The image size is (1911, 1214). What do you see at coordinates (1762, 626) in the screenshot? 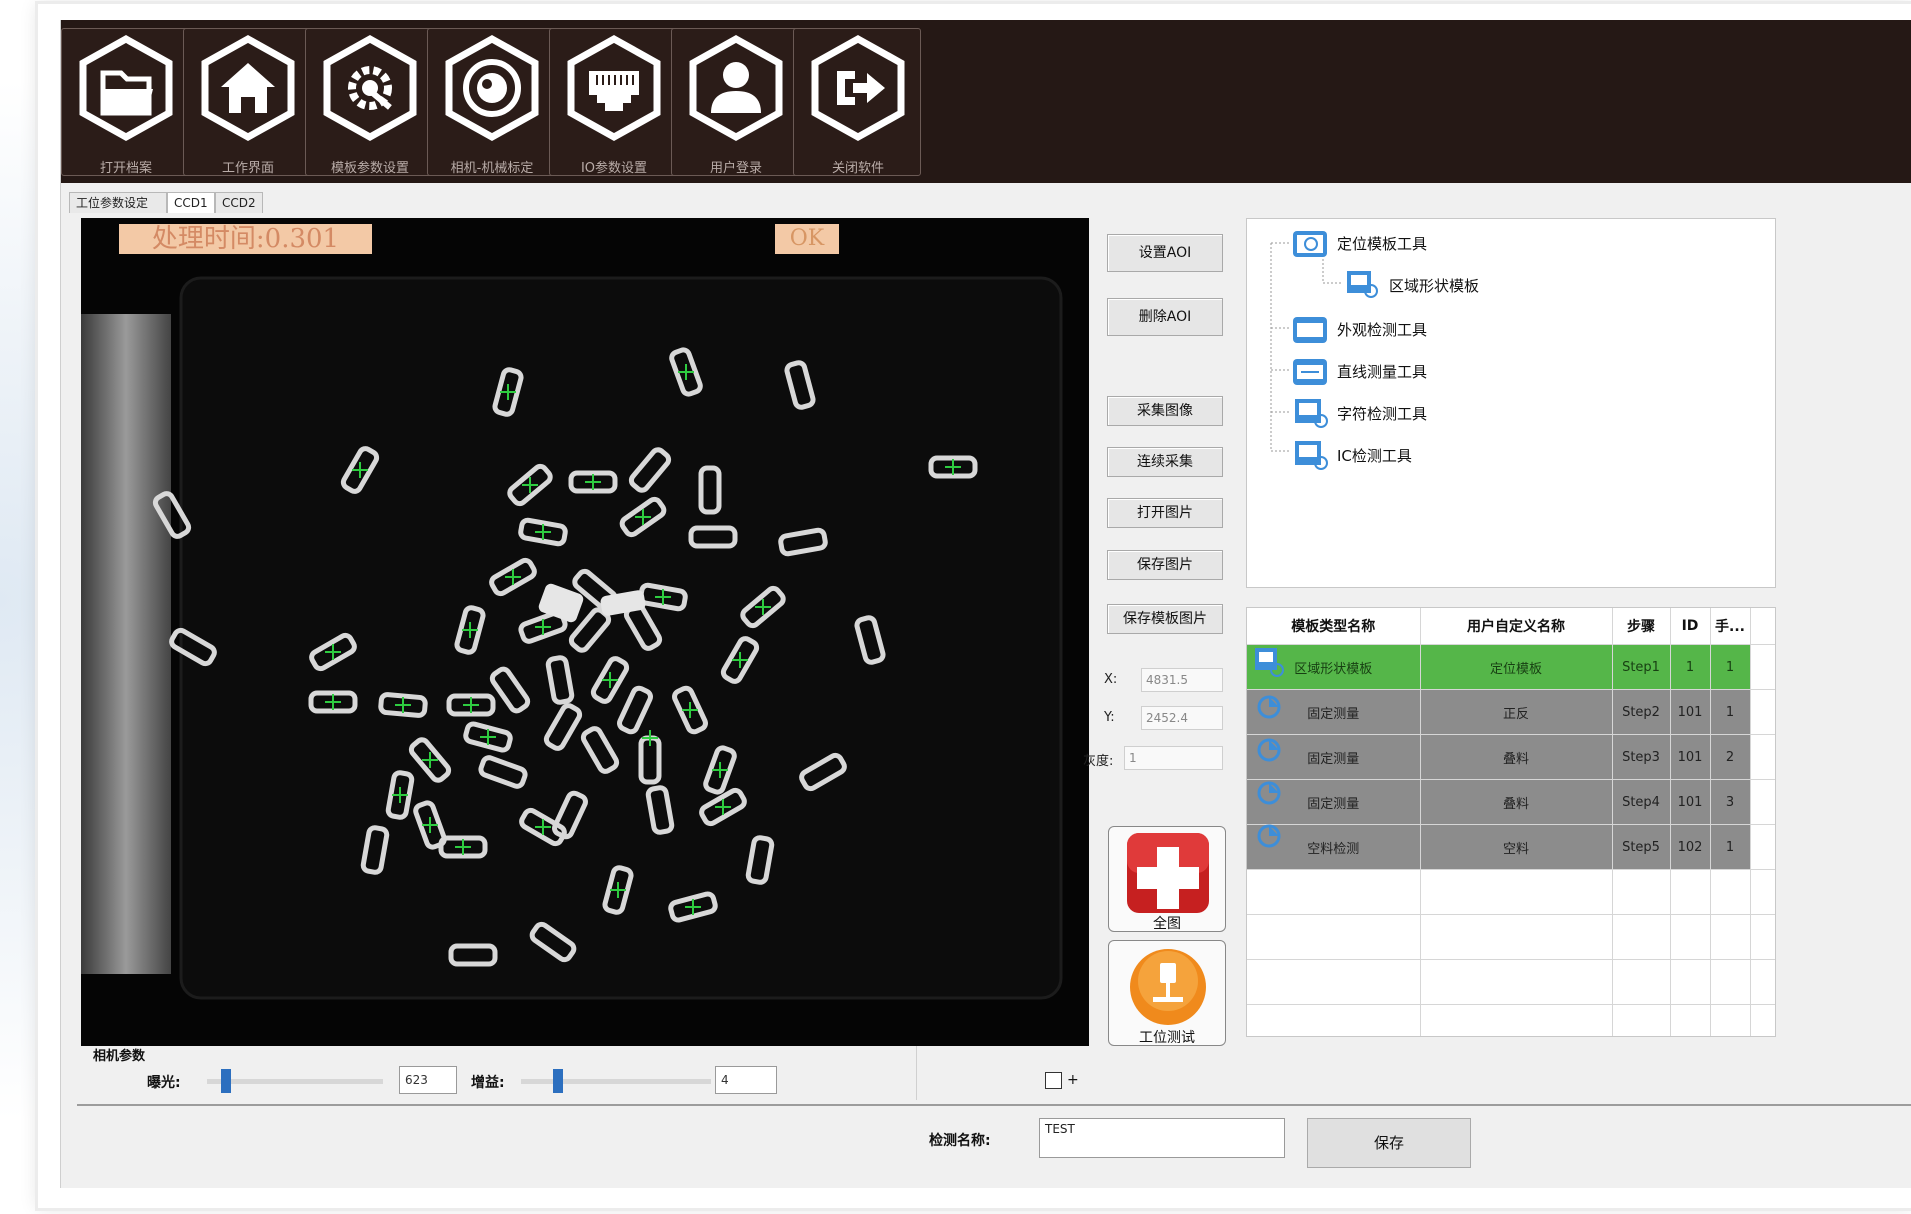
I see `col-header-empty` at bounding box center [1762, 626].